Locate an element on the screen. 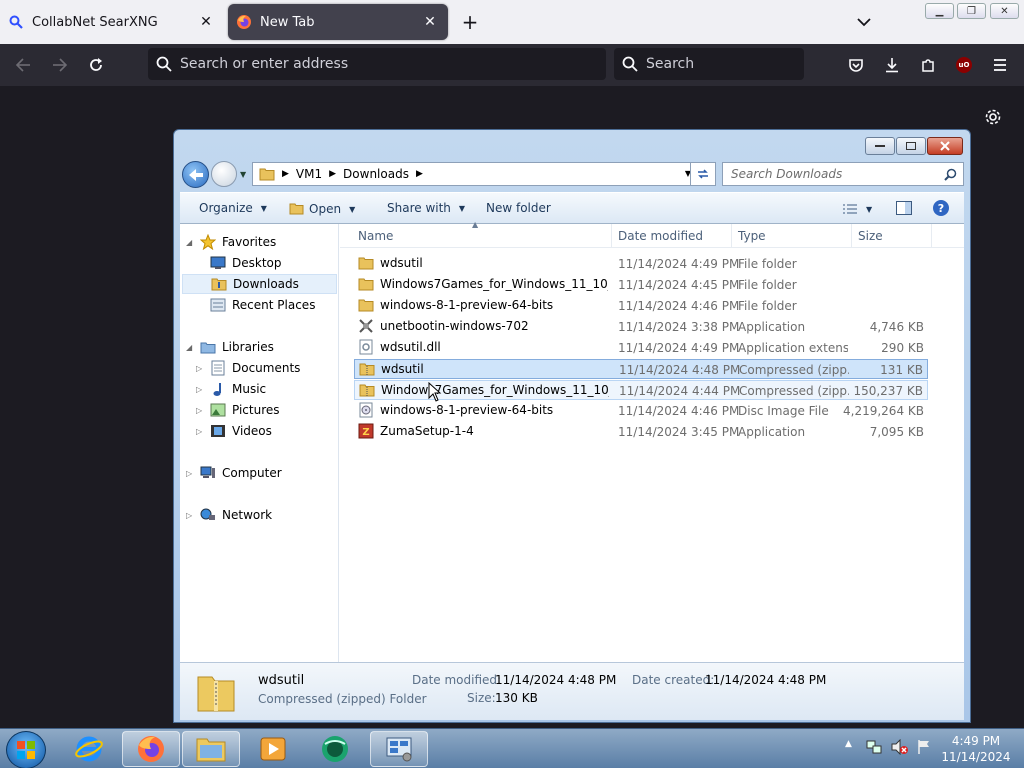  share-with-button: Share with ▼ is located at coordinates (426, 208).